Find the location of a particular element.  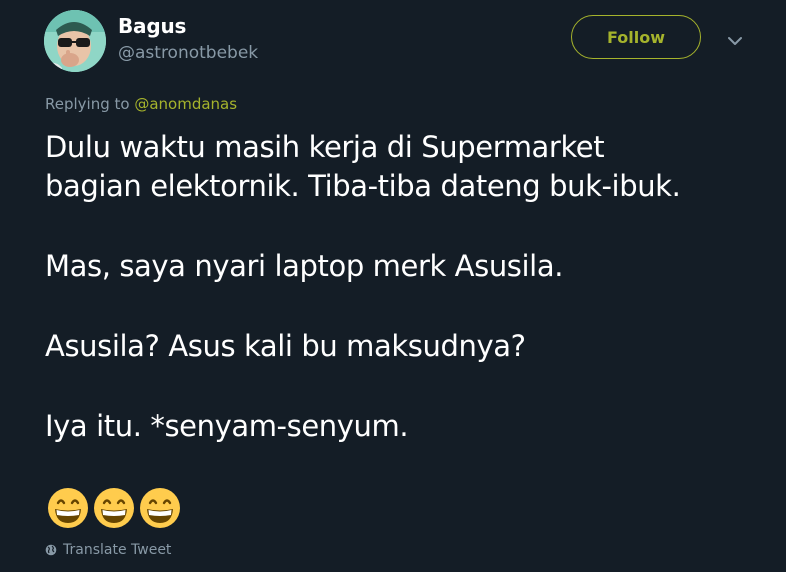

tweet-line: Iya itu. *senyam-senyum. is located at coordinates (227, 426).